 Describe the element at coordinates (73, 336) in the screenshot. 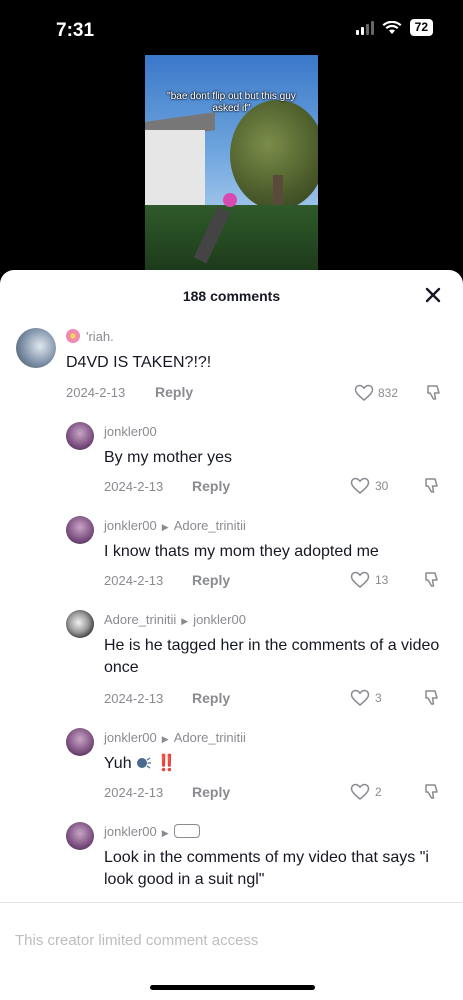

I see `flower-icon` at that location.